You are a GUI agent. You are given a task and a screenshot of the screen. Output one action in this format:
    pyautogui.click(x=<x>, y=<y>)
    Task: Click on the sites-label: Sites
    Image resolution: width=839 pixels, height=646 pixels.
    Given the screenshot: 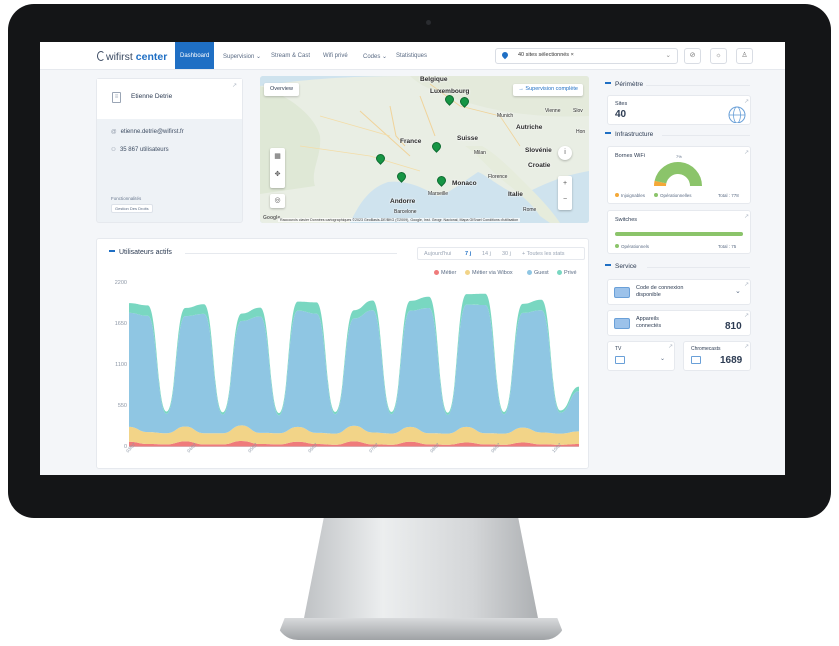 What is the action you would take?
    pyautogui.click(x=621, y=104)
    